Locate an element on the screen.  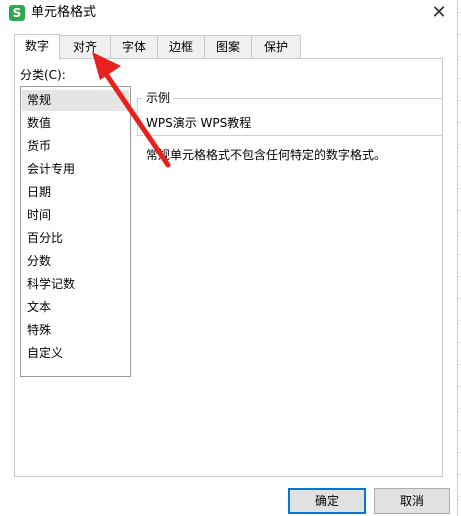
format-description: 常规单元格格式不包含任何特定的数字格式。 is located at coordinates (266, 155).